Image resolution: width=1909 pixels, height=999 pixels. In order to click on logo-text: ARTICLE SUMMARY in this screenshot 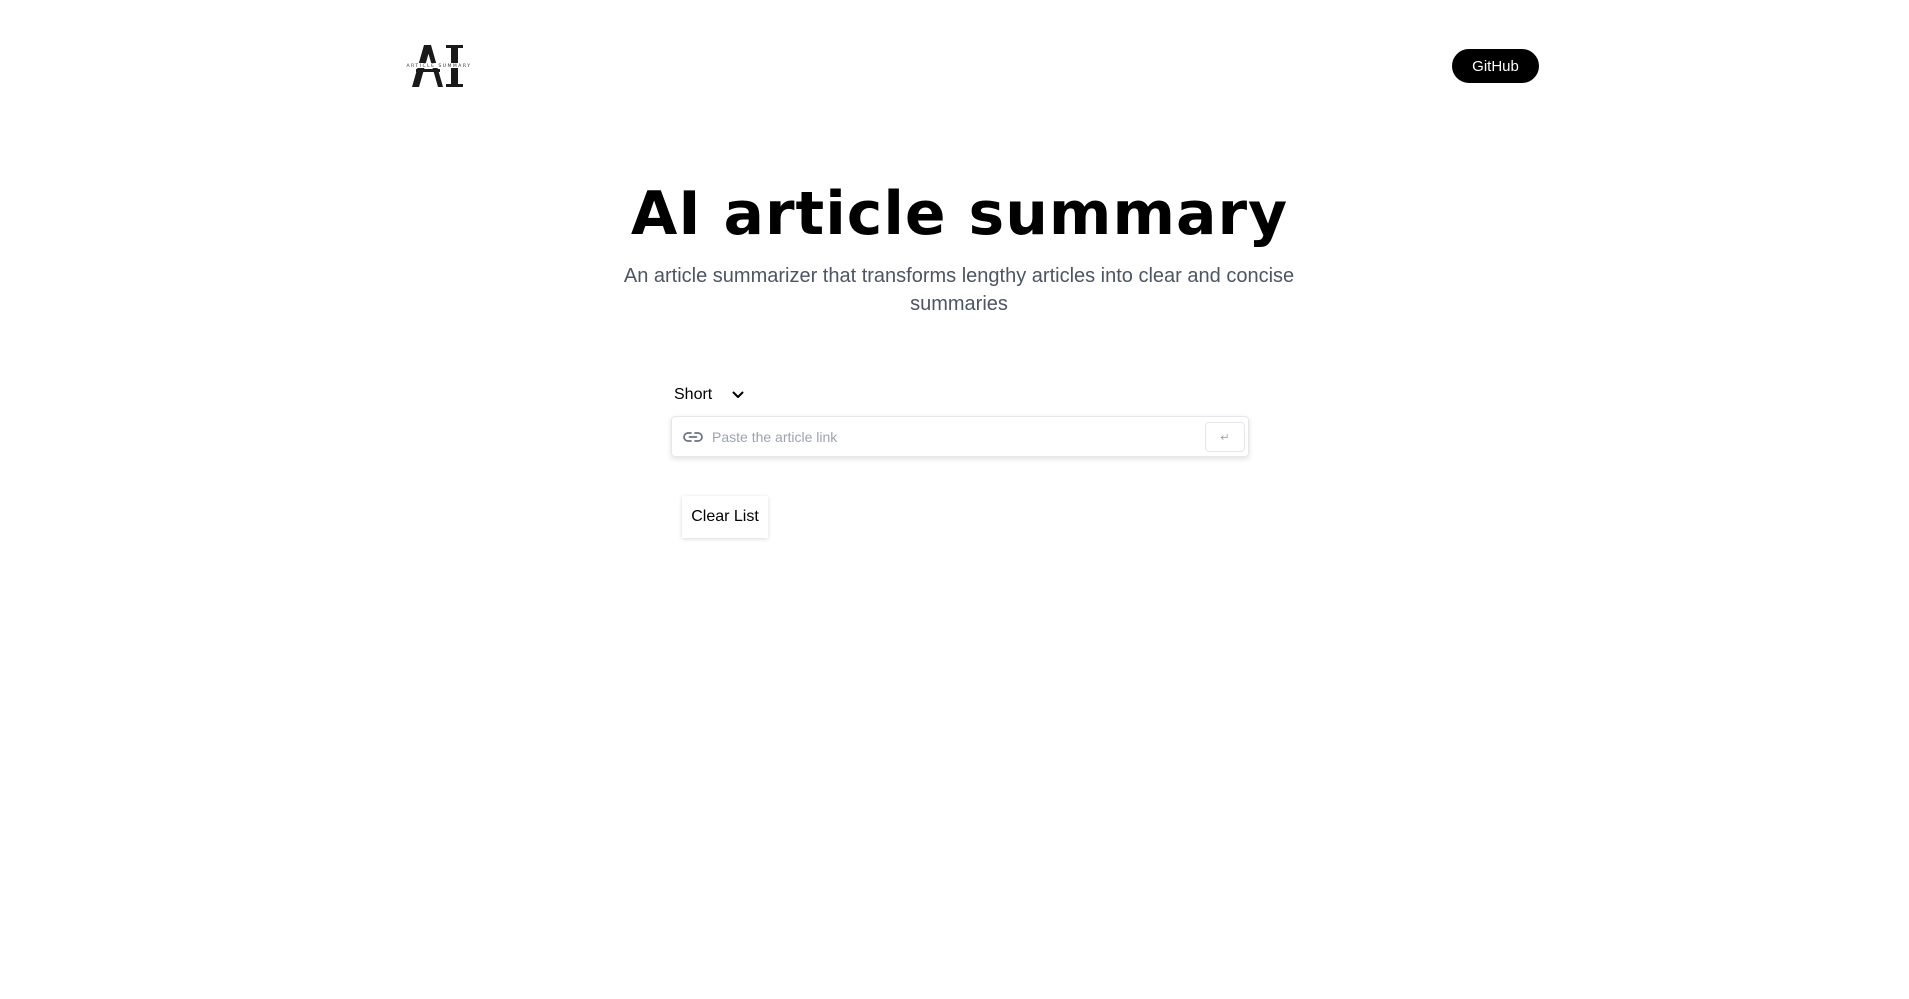, I will do `click(439, 66)`.